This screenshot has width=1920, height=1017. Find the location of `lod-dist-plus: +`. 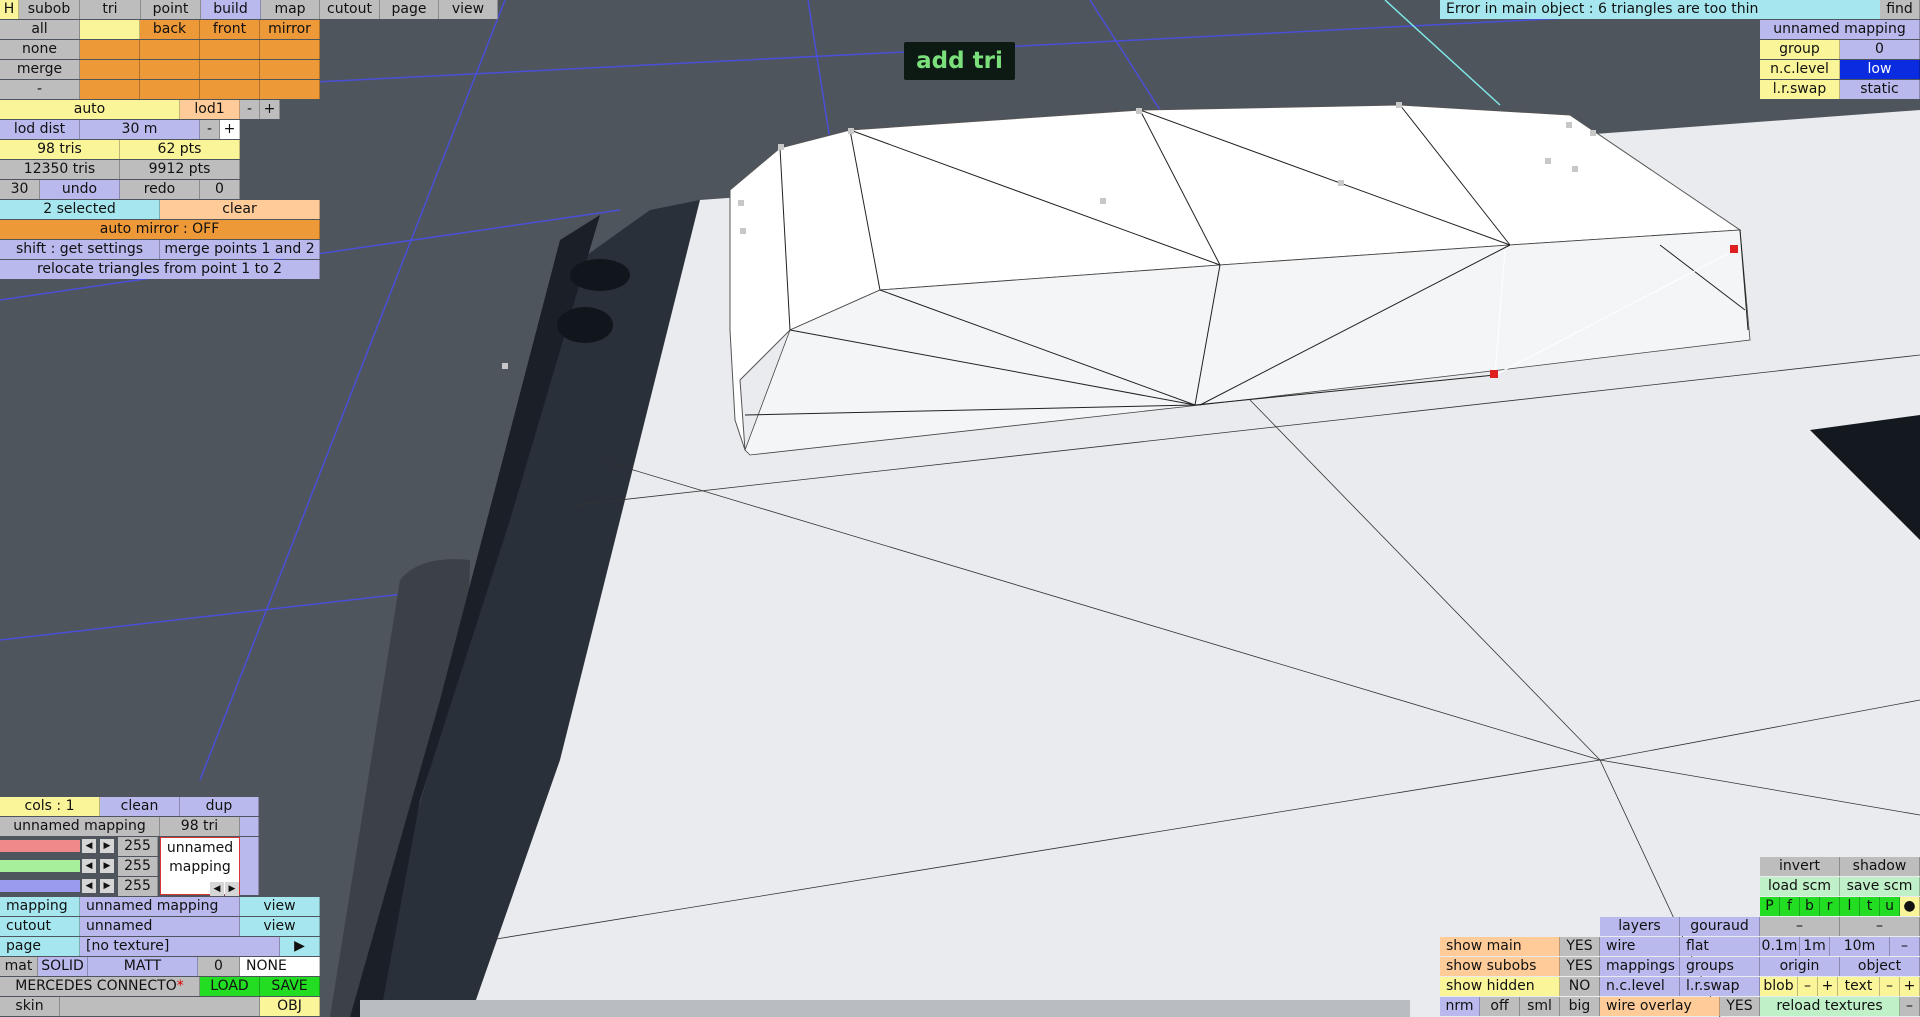

lod-dist-plus: + is located at coordinates (230, 129).